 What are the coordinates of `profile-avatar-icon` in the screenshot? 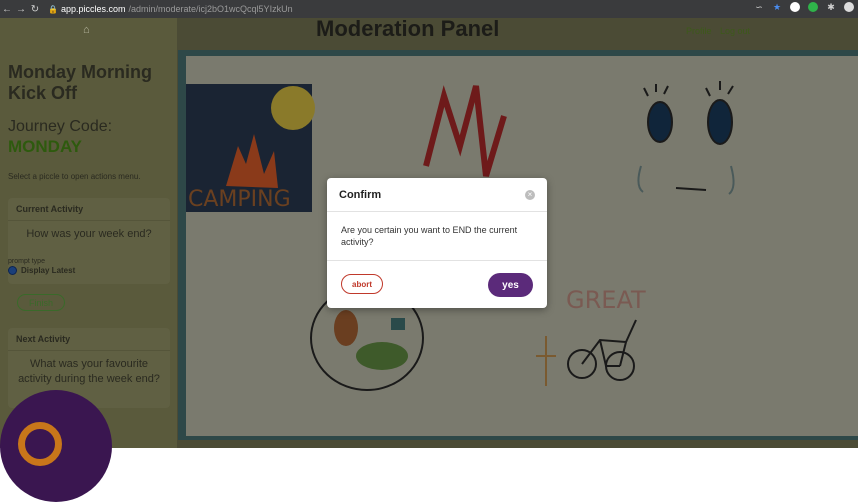 It's located at (849, 7).